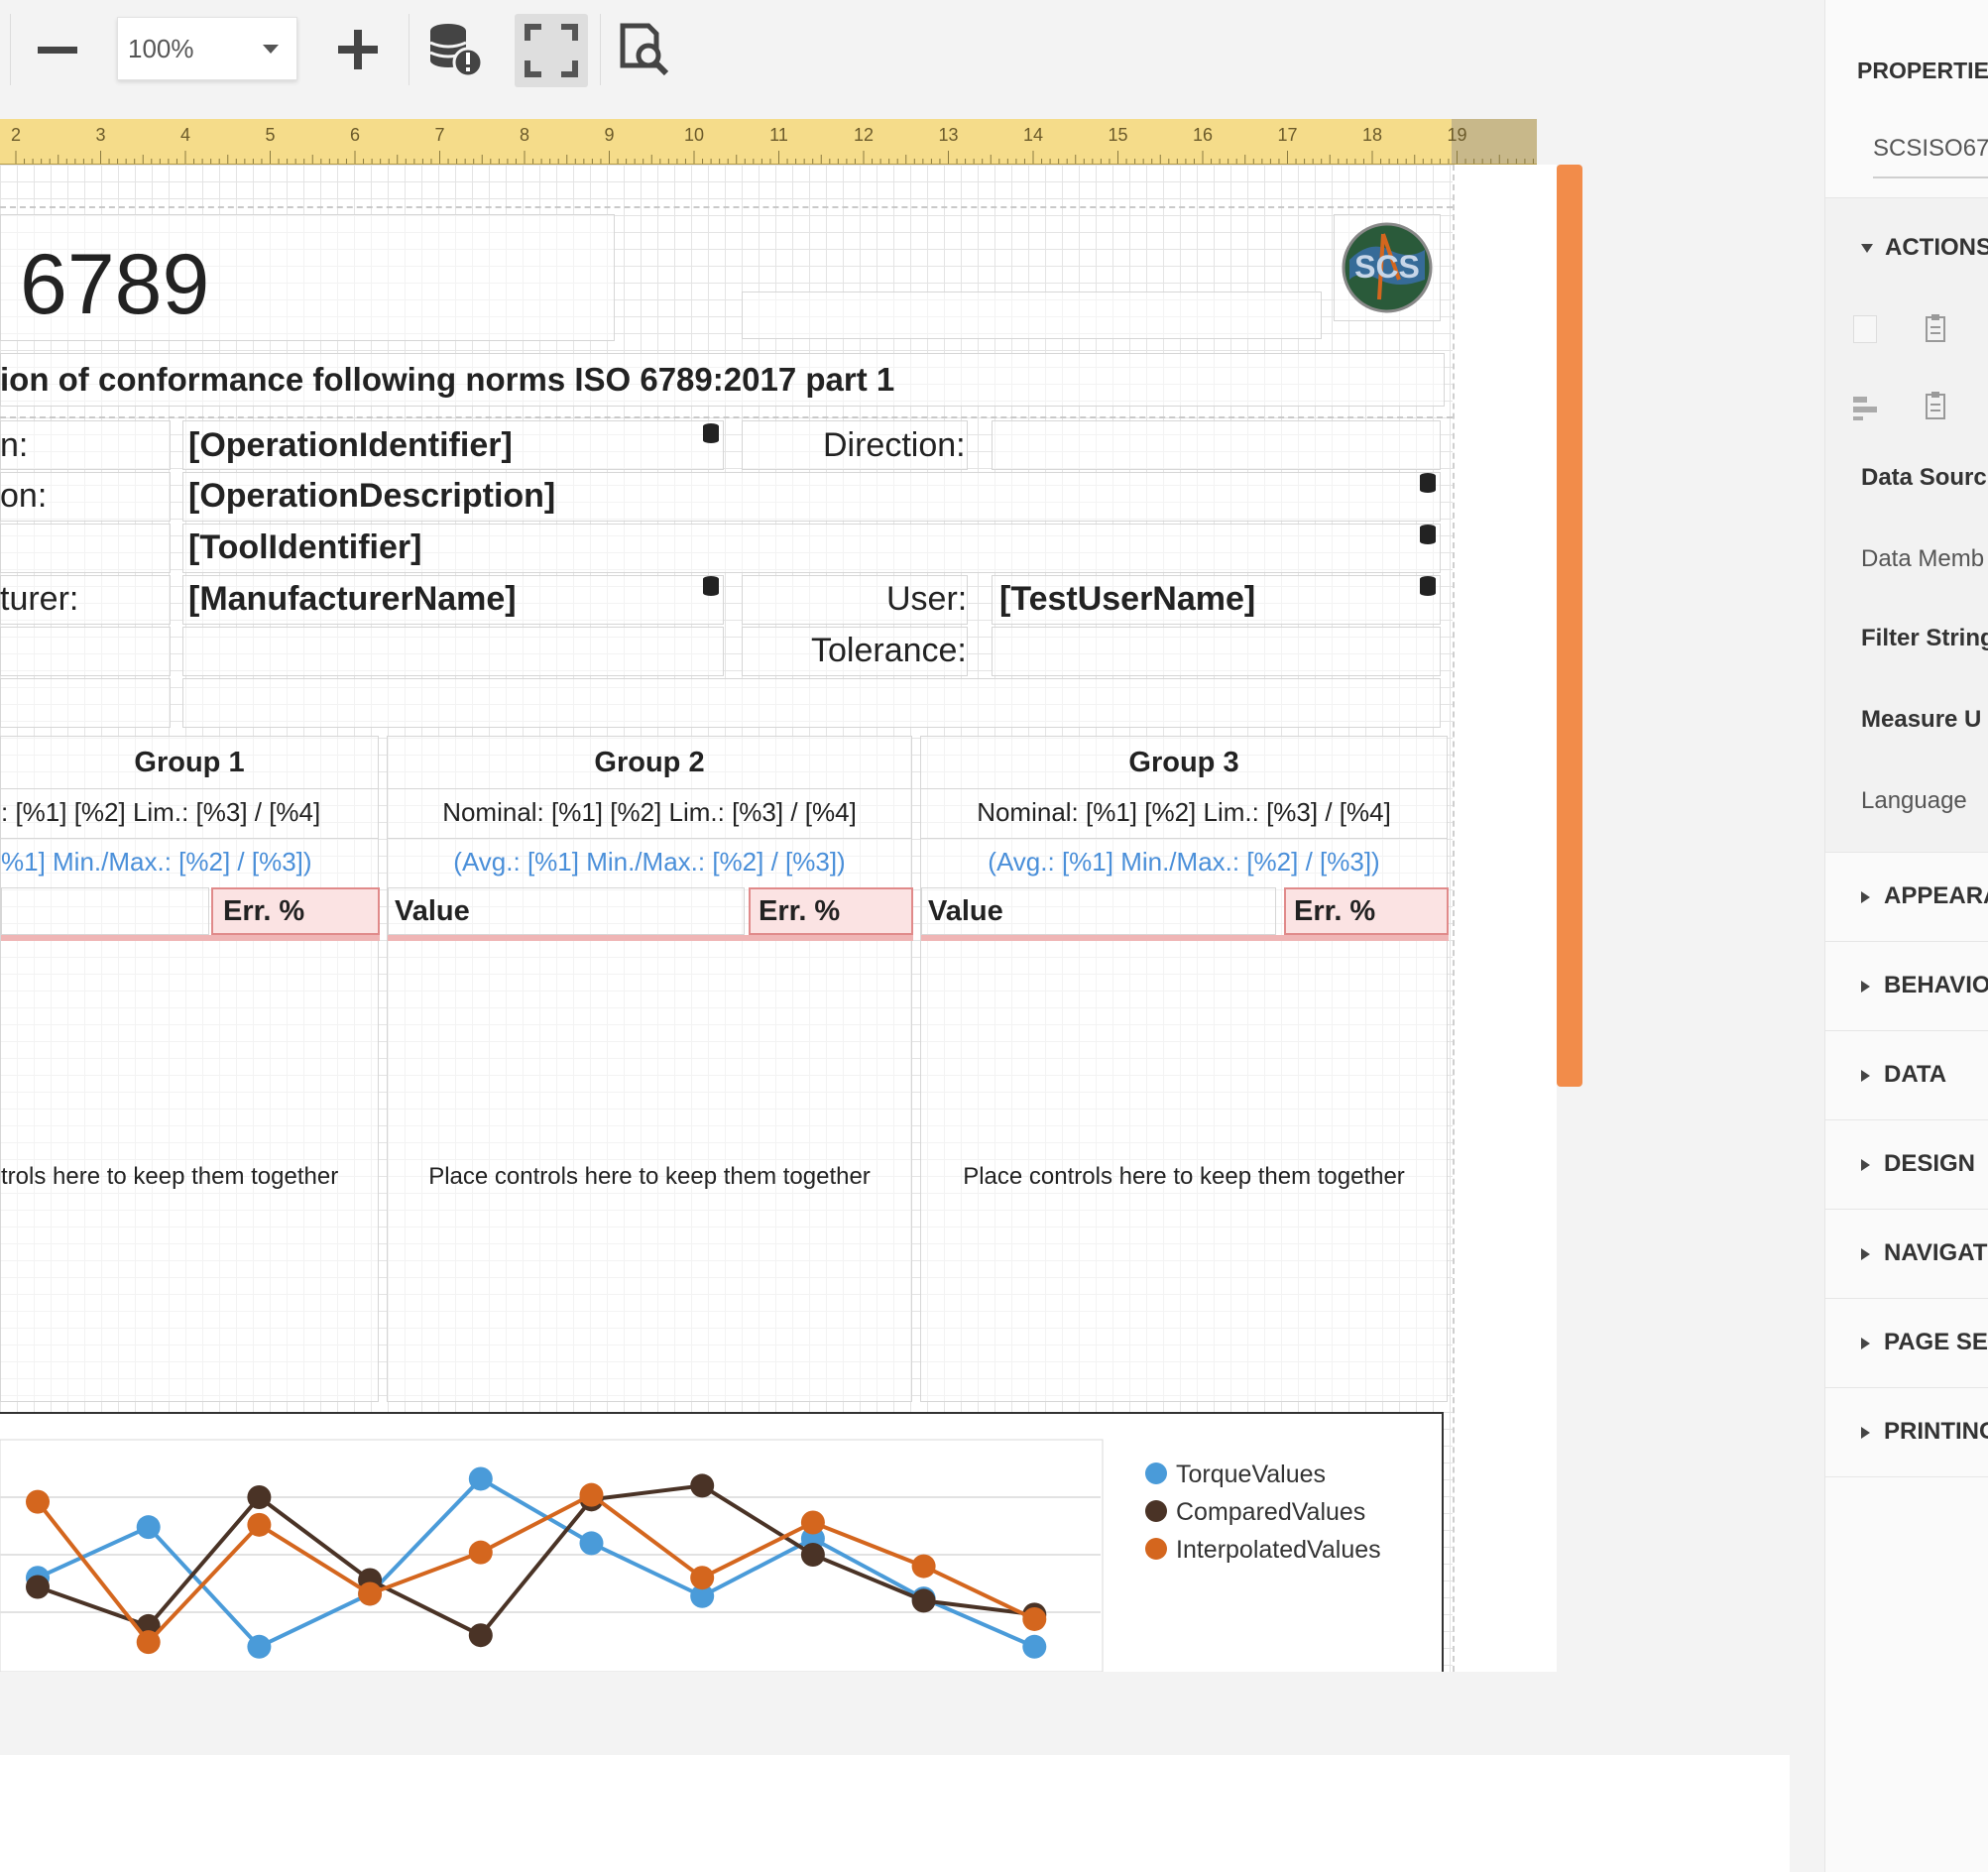  What do you see at coordinates (358, 49) in the screenshot?
I see `zoom-in-button` at bounding box center [358, 49].